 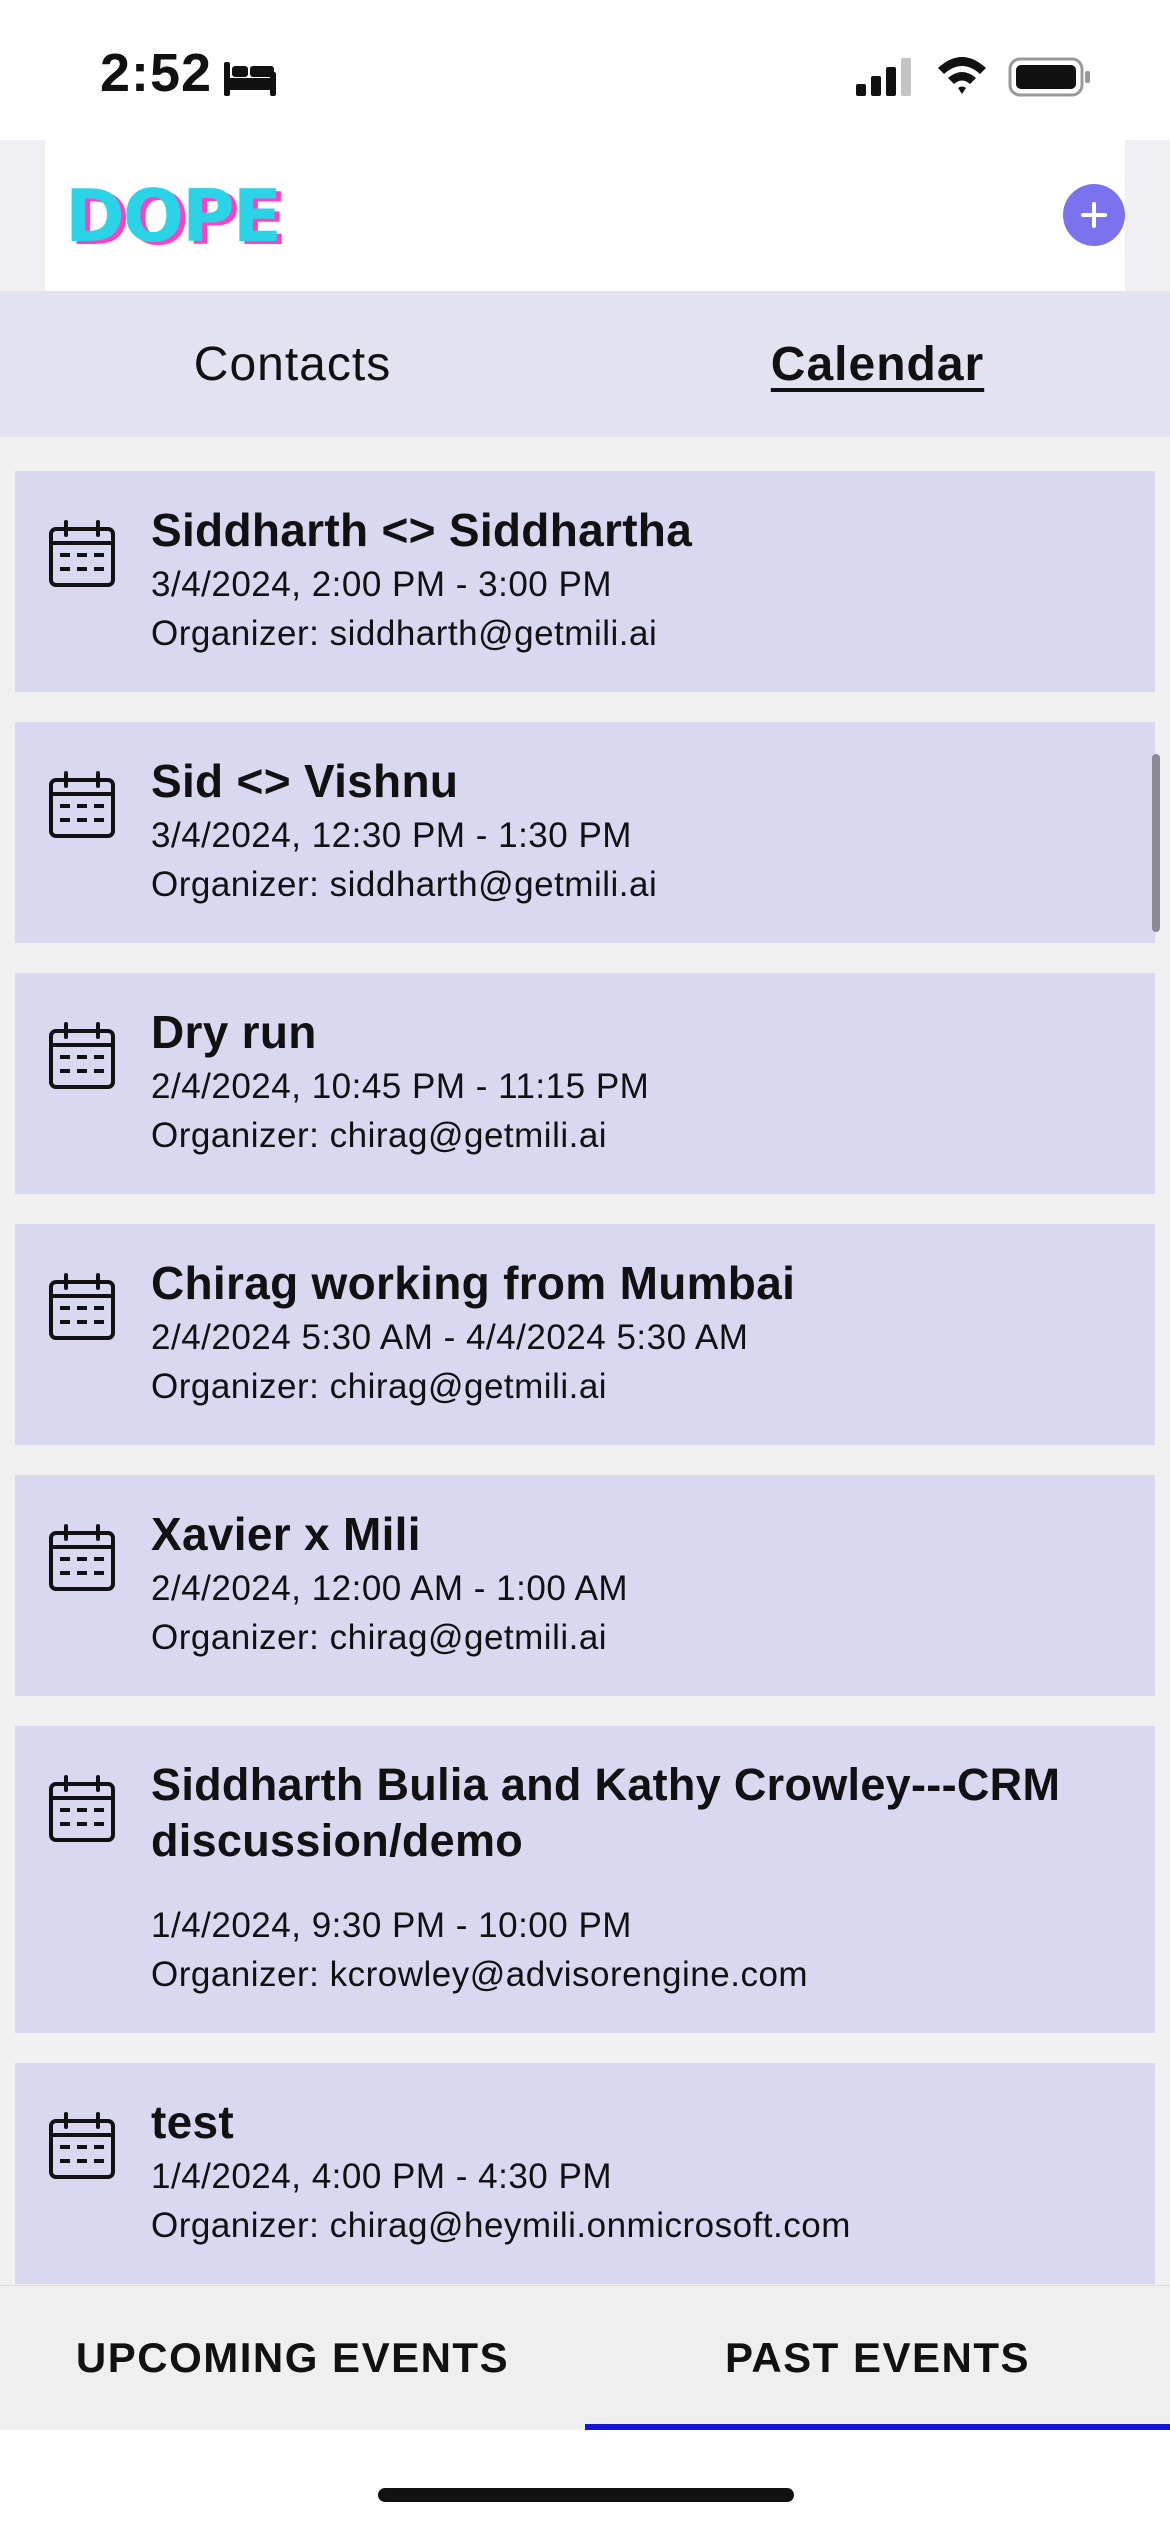 I want to click on event-organizer: Organizer: kcrowley@advisorengine.com, so click(x=480, y=1974).